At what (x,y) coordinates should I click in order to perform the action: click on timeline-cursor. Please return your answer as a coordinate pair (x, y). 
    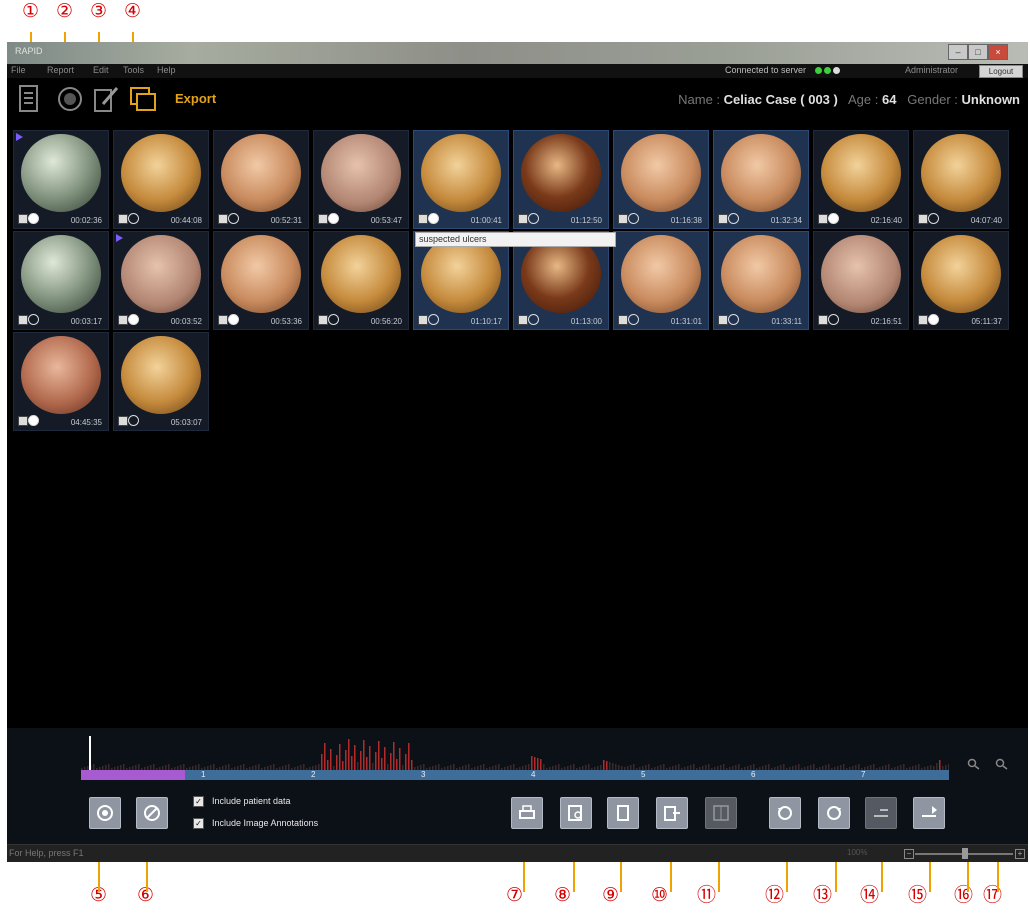
    Looking at the image, I should click on (90, 753).